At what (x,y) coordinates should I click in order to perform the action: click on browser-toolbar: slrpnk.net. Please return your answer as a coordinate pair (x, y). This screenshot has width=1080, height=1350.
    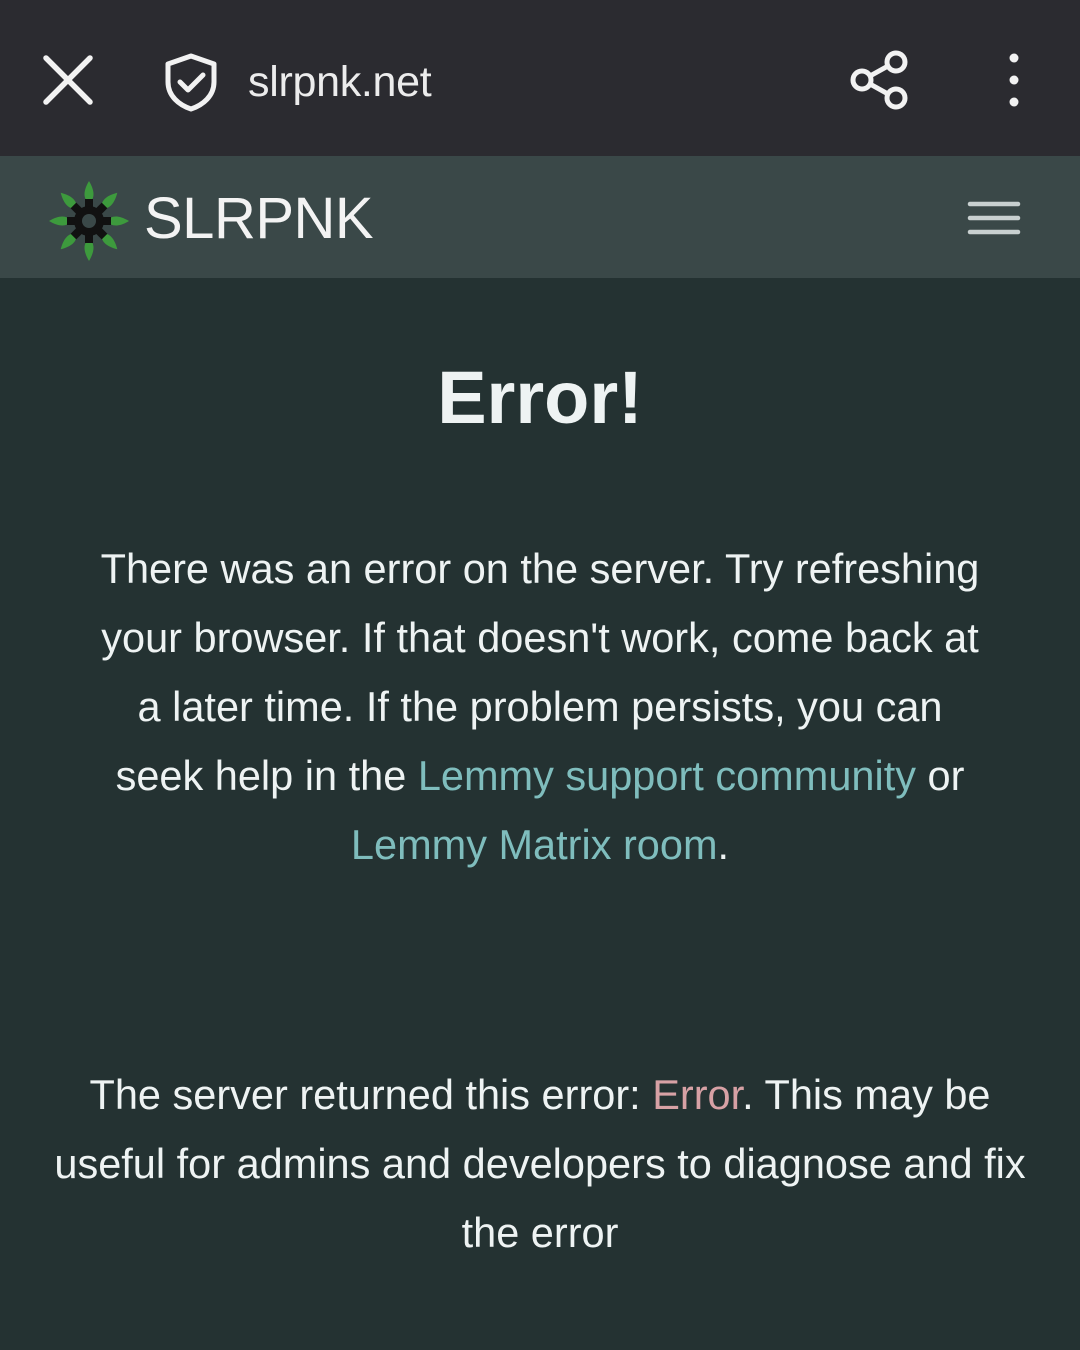
    Looking at the image, I should click on (540, 78).